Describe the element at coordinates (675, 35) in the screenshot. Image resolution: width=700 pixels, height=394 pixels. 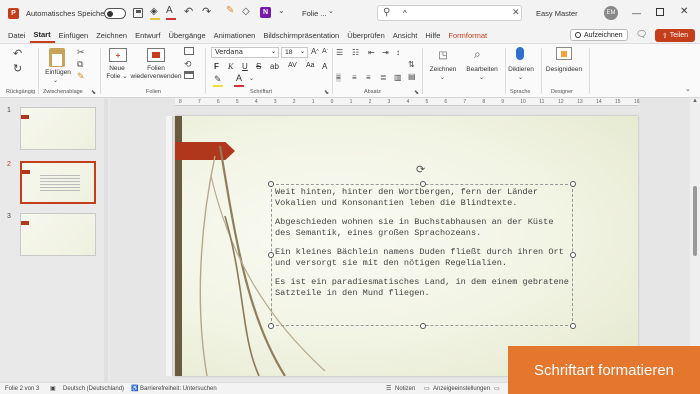
I see `share-button: ⇧ Teilen` at that location.